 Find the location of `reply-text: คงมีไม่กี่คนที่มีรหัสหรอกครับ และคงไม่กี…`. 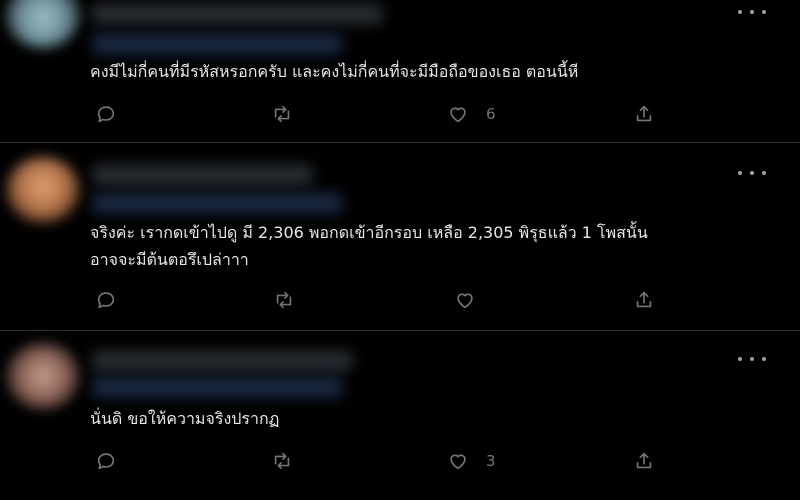

reply-text: คงมีไม่กี่คนที่มีรหัสหรอกครับ และคงไม่กี… is located at coordinates (334, 71).